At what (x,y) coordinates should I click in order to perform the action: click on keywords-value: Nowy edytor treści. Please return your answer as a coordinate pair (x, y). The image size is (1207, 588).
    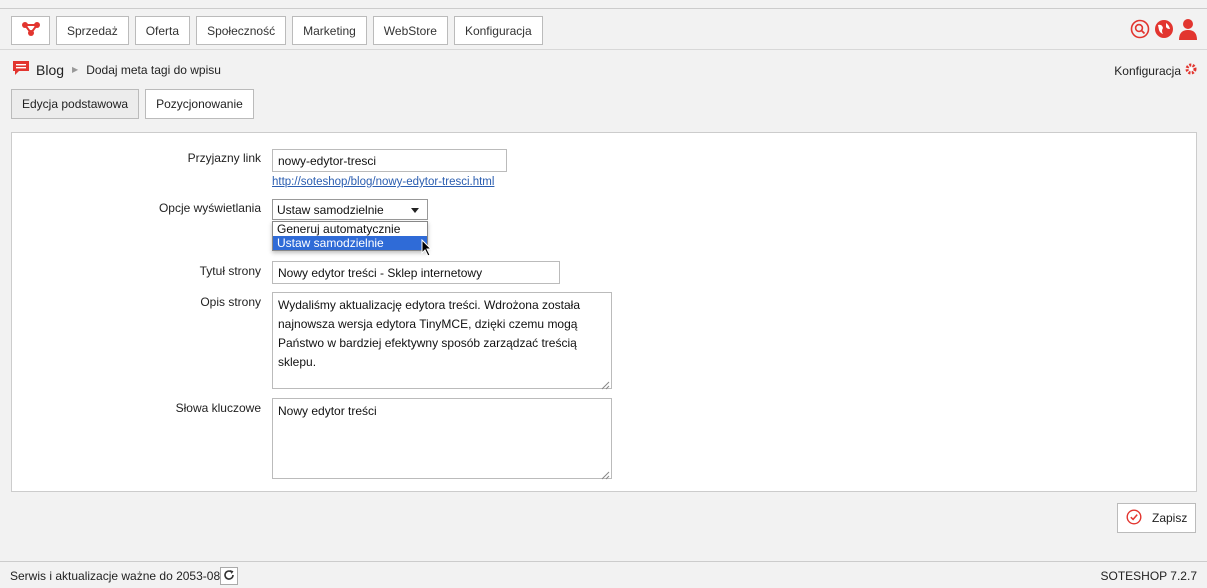
    Looking at the image, I should click on (327, 411).